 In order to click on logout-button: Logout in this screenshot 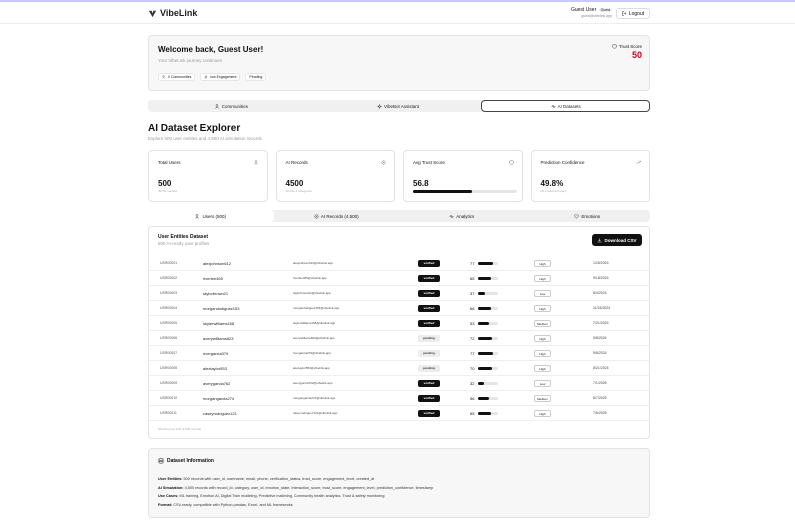, I will do `click(633, 13)`.